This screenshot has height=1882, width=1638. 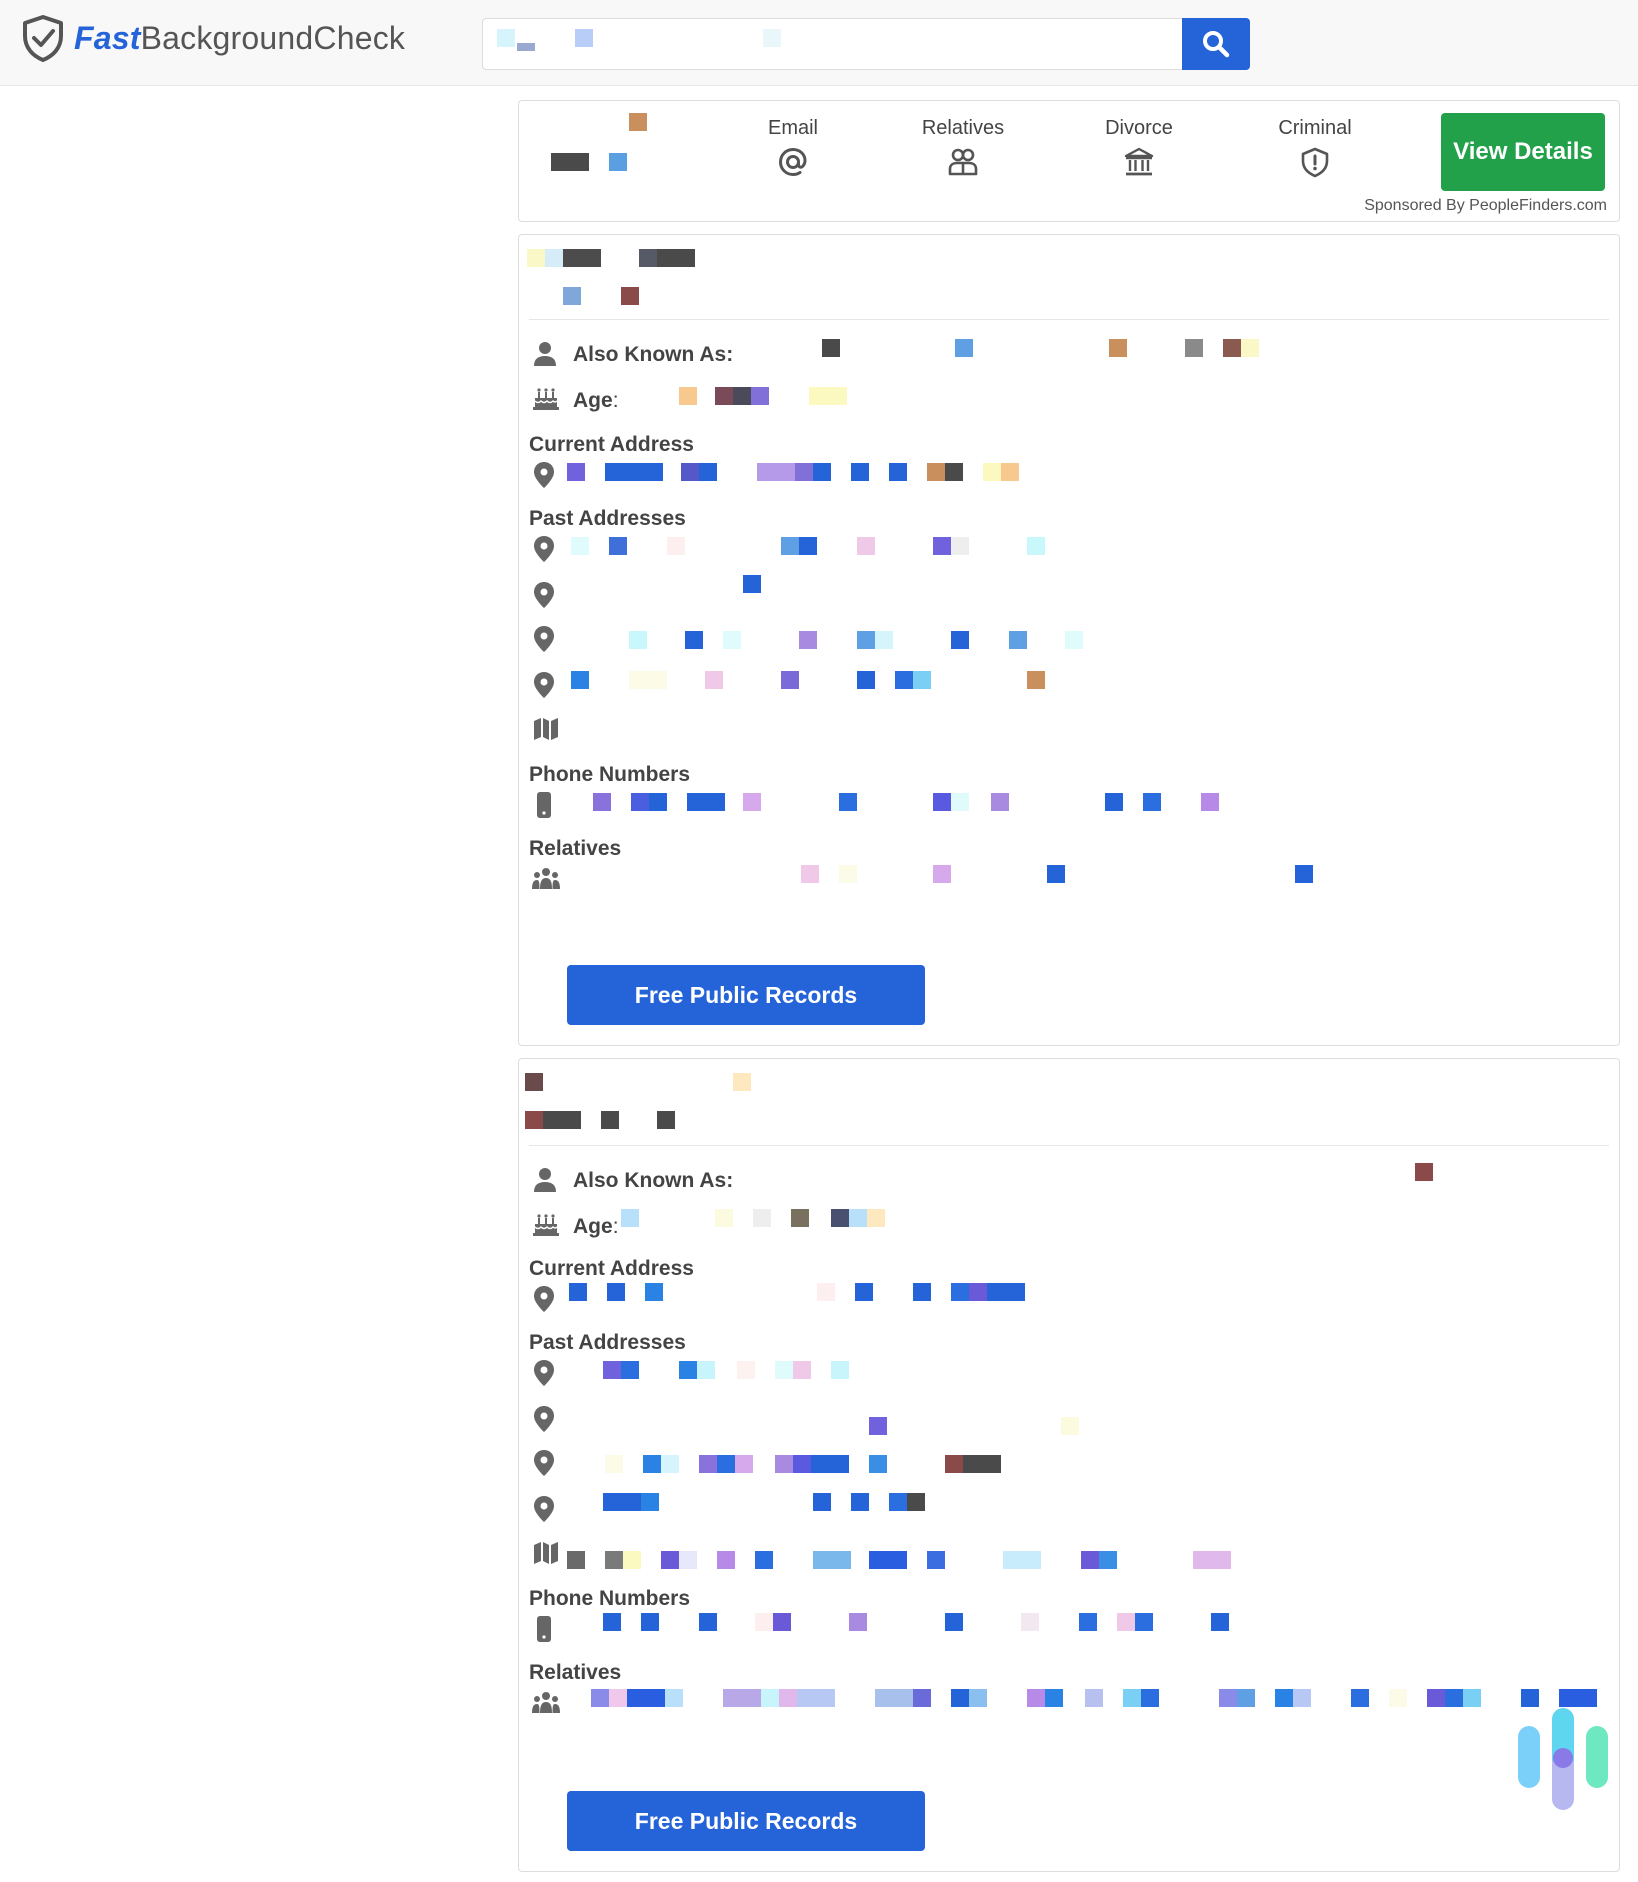 I want to click on search-icon, so click(x=1216, y=44).